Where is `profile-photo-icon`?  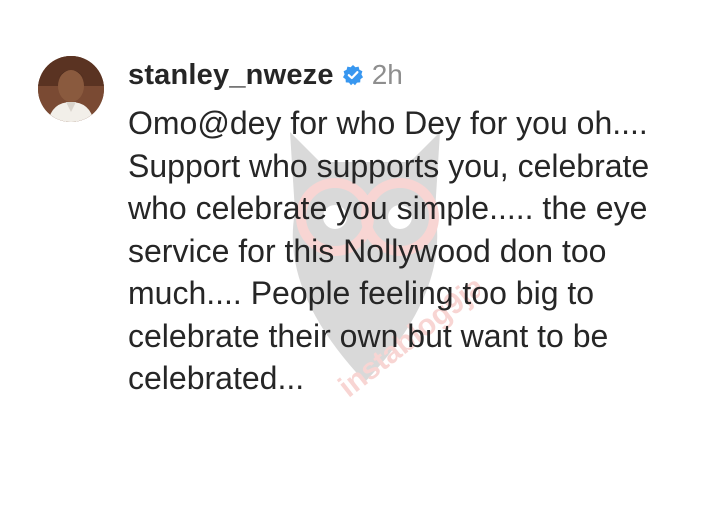 profile-photo-icon is located at coordinates (71, 89).